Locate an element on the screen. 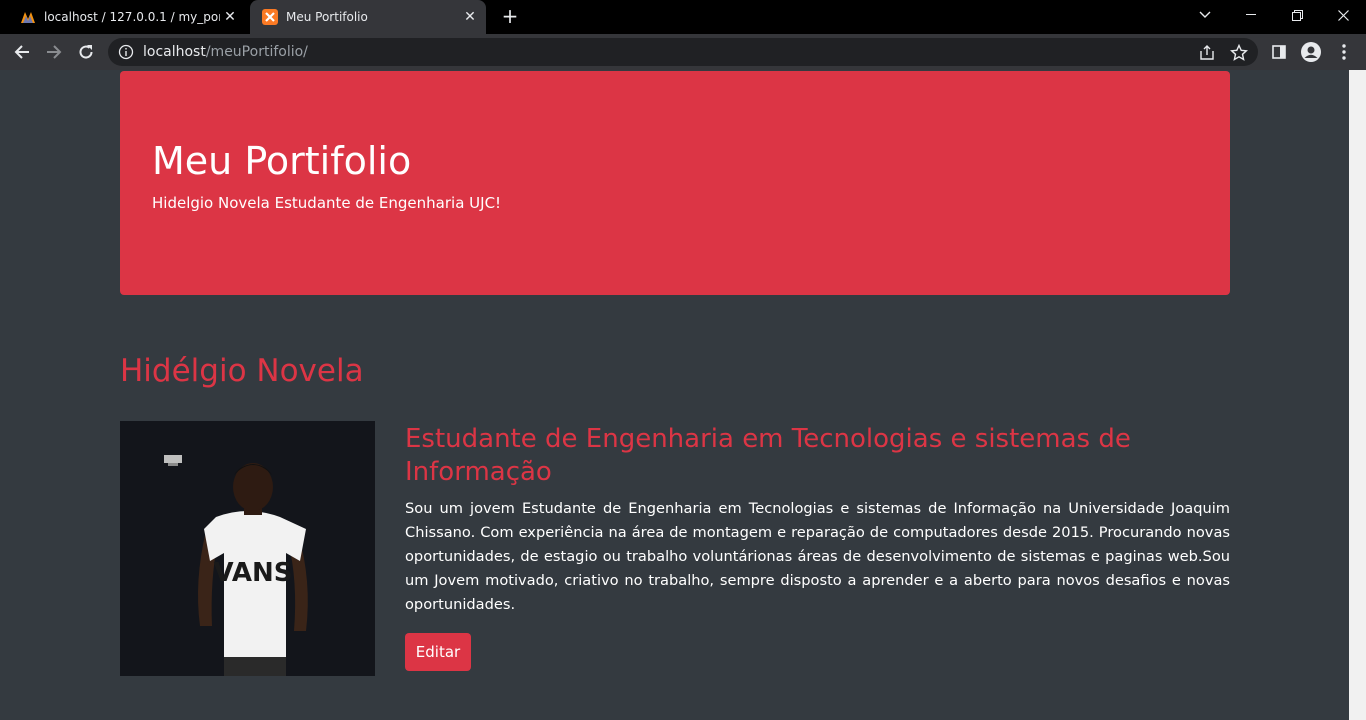  minimize-button is located at coordinates (1251, 15).